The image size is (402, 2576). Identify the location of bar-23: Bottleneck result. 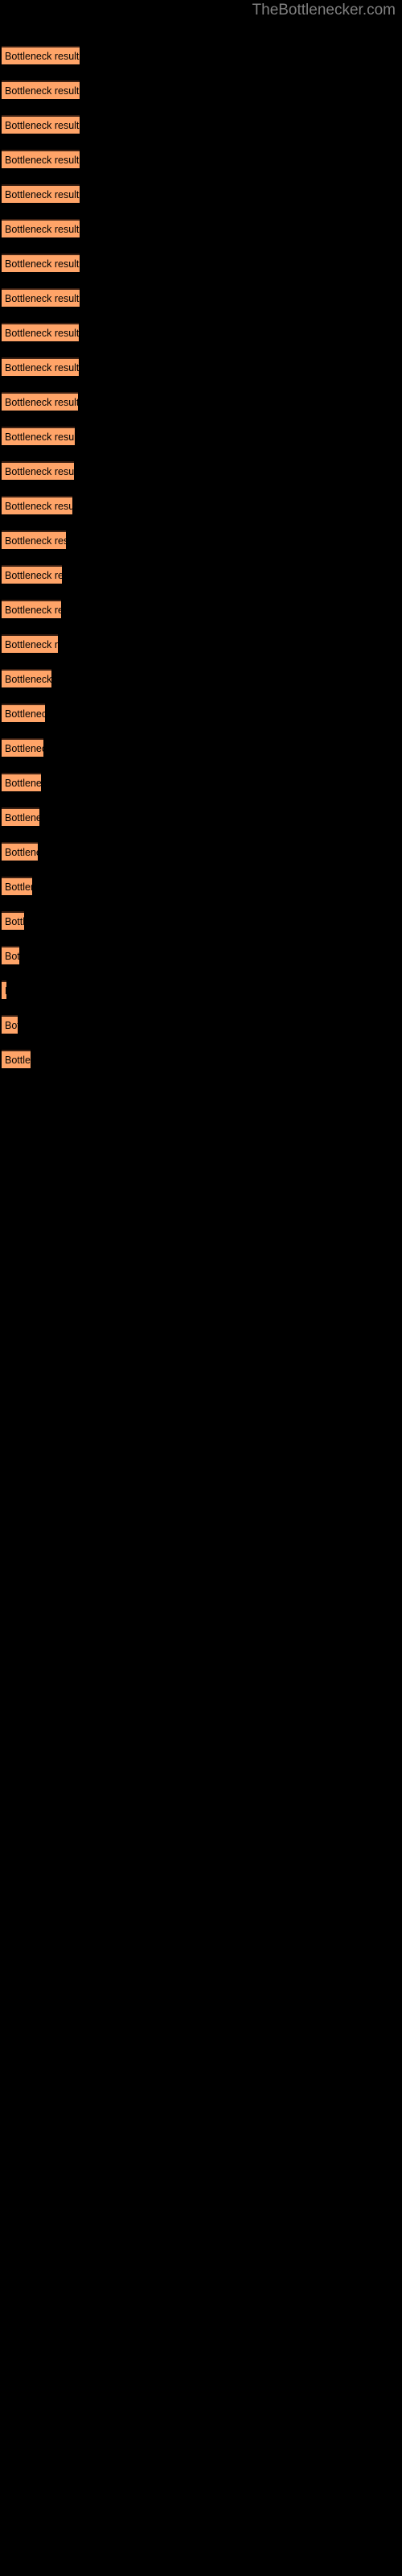
(20, 816).